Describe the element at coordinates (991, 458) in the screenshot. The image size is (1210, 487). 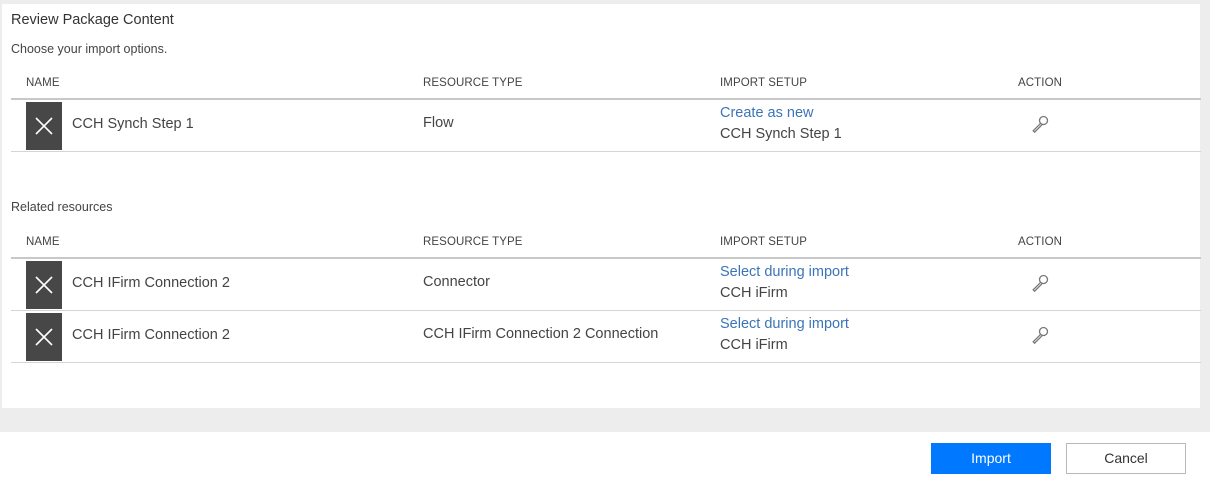
I see `import-button: Import` at that location.